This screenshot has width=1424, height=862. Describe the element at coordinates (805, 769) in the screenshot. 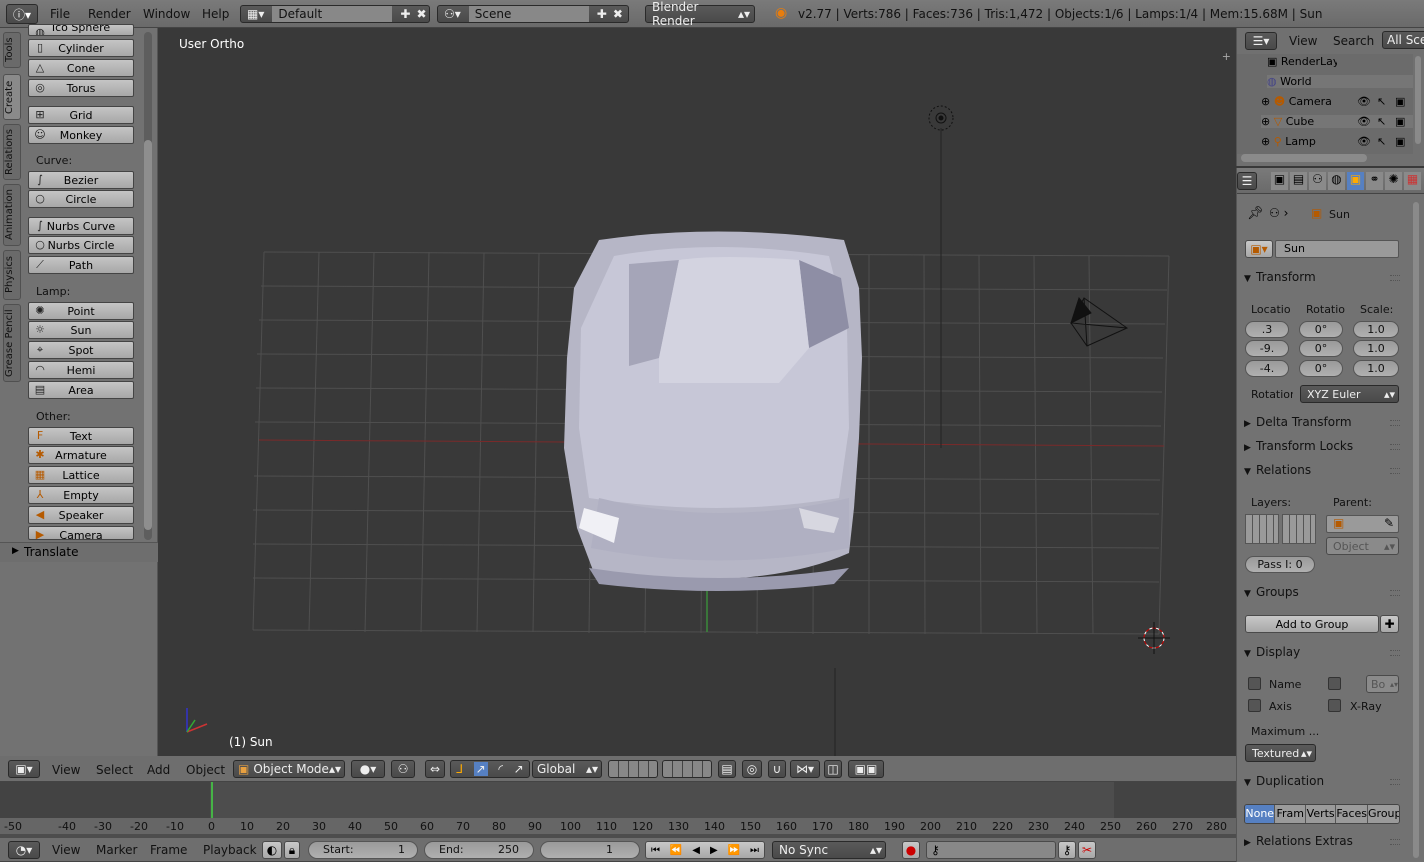

I see `snap-element-dropdown: ⋈▾` at that location.